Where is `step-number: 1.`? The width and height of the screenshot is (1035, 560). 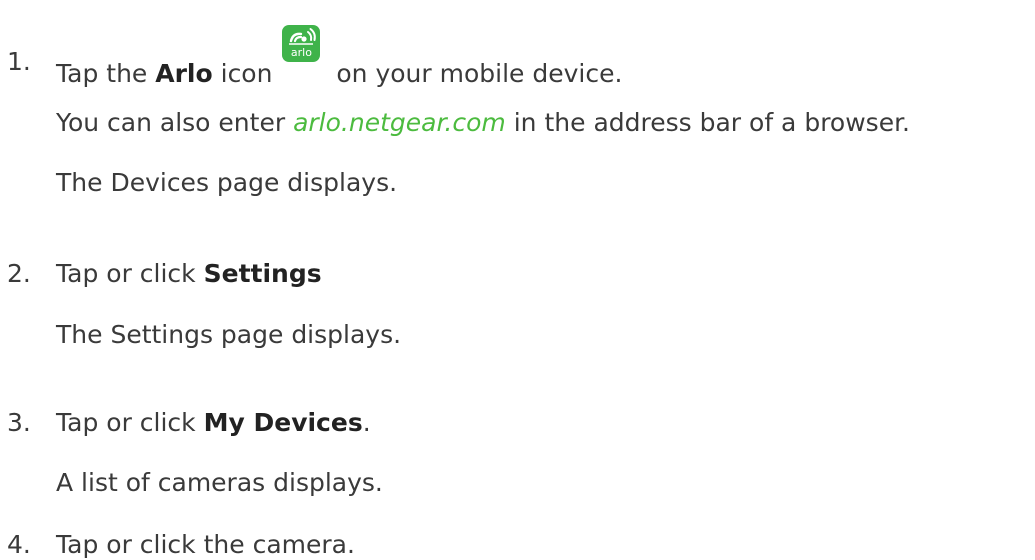
step-number: 1. is located at coordinates (19, 61).